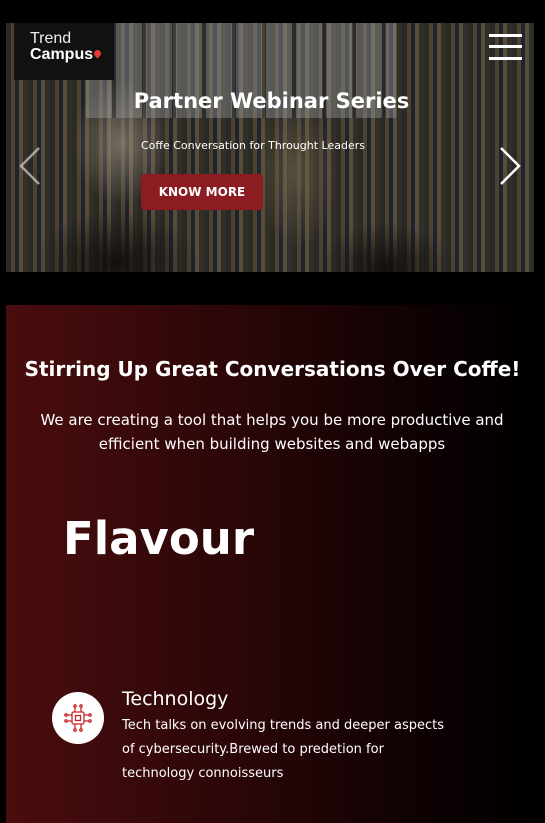 This screenshot has width=545, height=823. Describe the element at coordinates (506, 47) in the screenshot. I see `hamburger-menu-icon` at that location.